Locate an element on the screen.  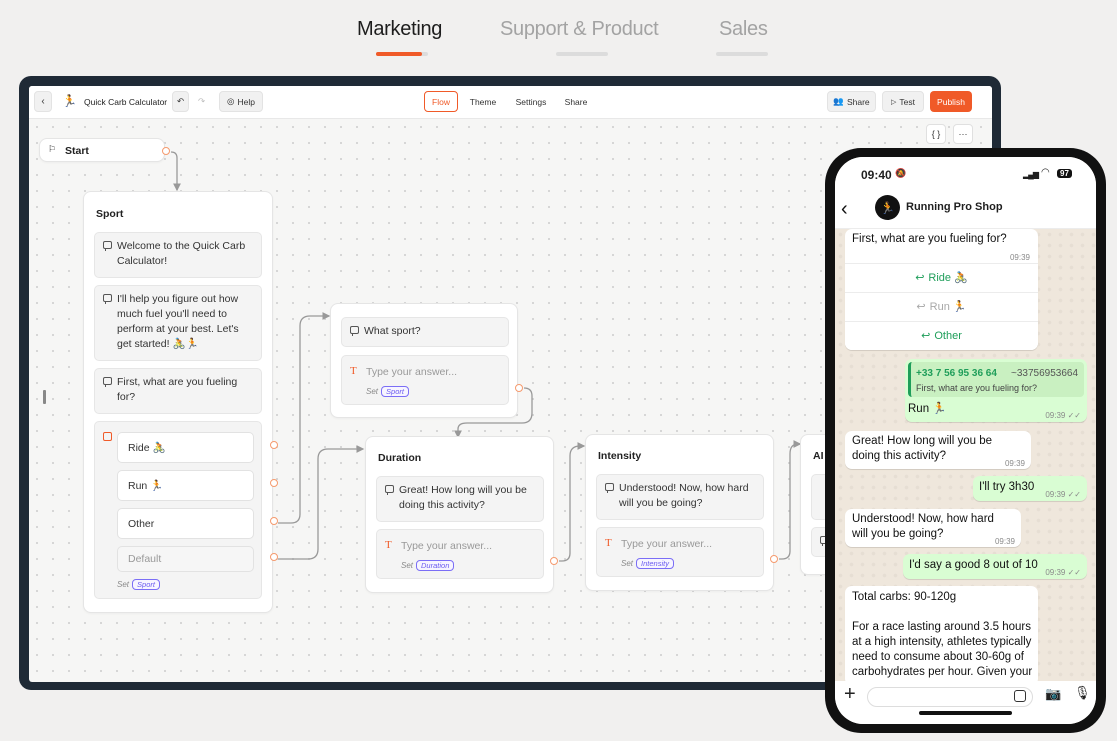
status-time: 09:40 is located at coordinates (876, 175).